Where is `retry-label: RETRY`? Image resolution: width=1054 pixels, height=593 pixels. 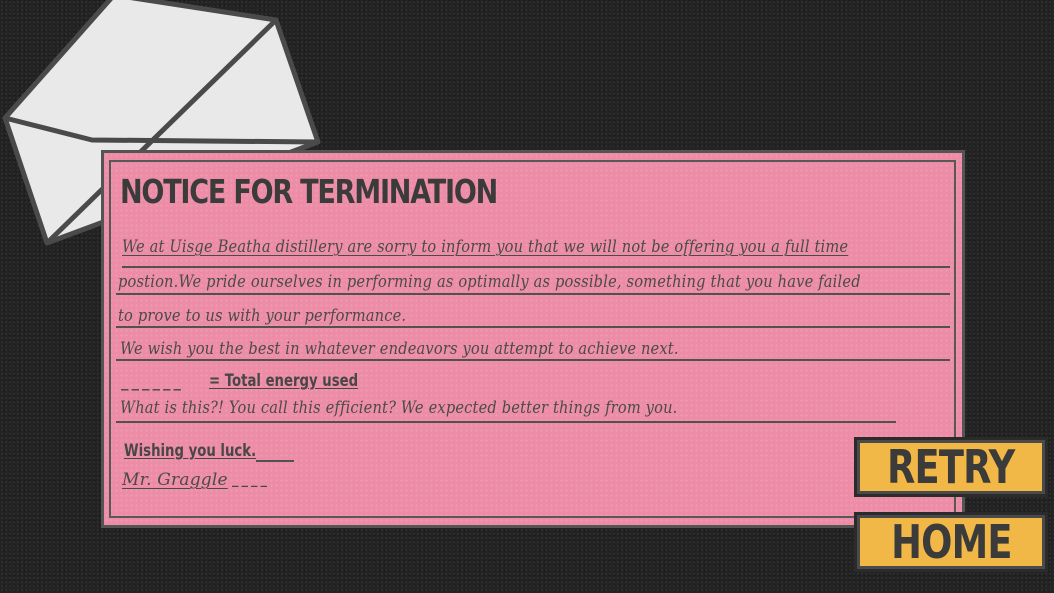 retry-label: RETRY is located at coordinates (951, 467).